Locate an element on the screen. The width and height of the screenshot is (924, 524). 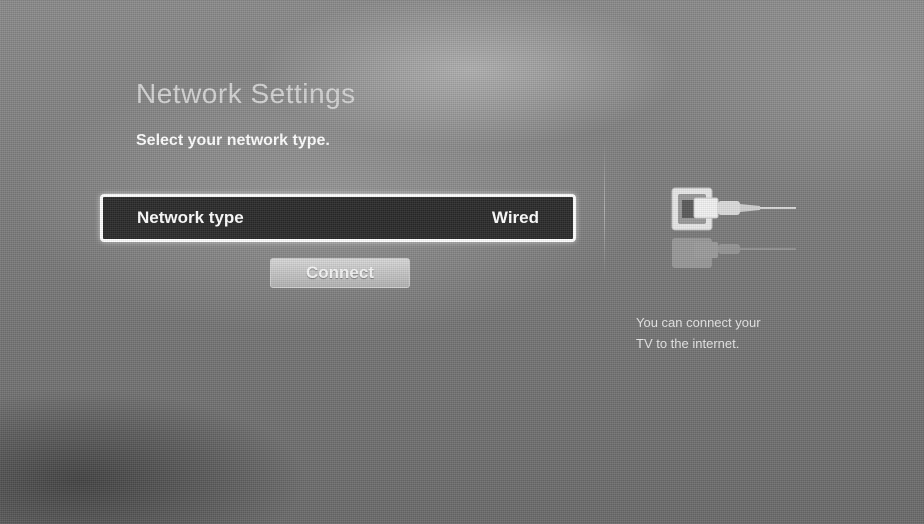
network-type-selector: Network type Wired is located at coordinates (338, 218).